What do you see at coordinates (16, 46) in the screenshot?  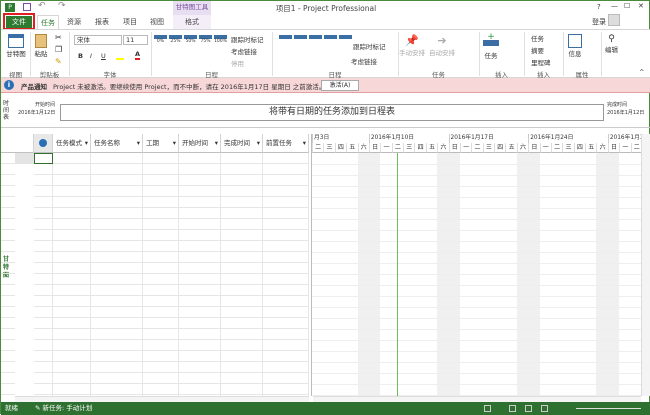 I see `gantt-view-button: 甘特图` at bounding box center [16, 46].